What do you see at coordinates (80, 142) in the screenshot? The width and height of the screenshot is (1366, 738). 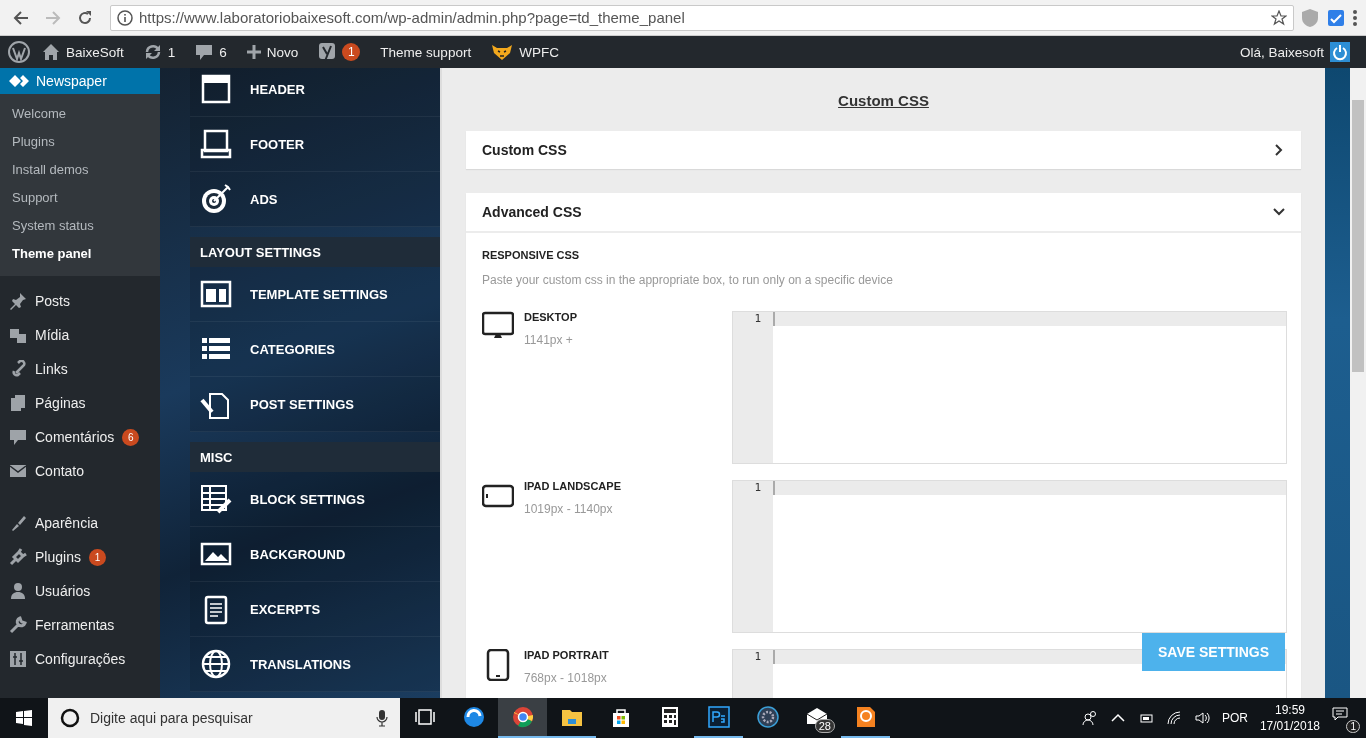 I see `submenu-item: Plugins` at bounding box center [80, 142].